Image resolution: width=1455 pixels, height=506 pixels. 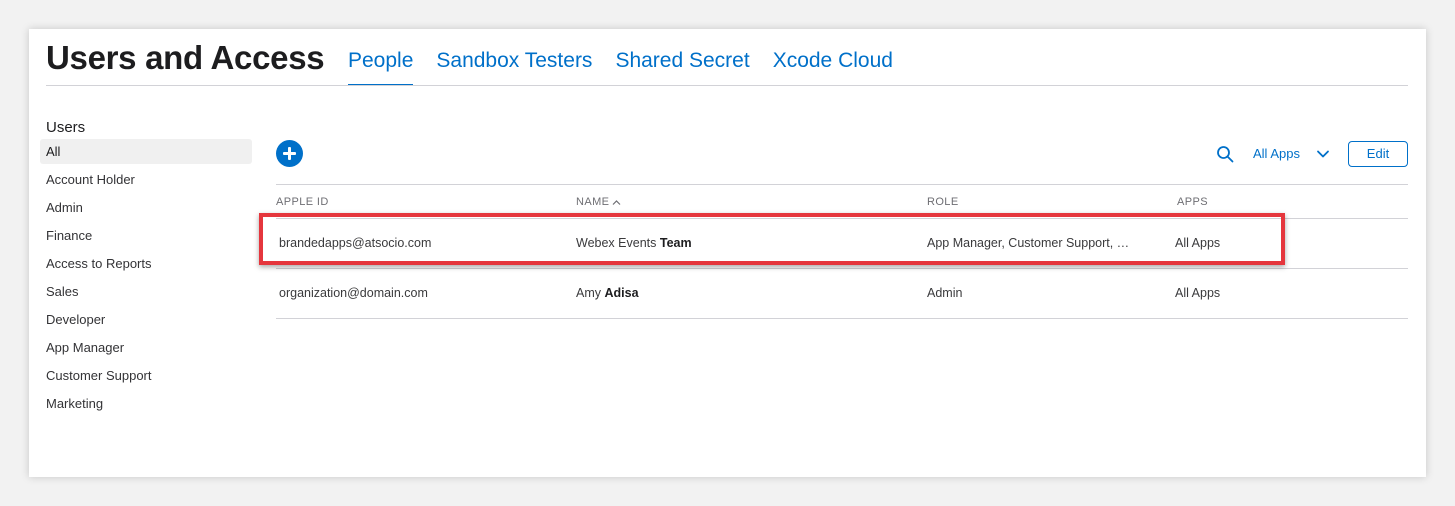 I want to click on sidebar-item-marketing: Marketing, so click(x=146, y=403).